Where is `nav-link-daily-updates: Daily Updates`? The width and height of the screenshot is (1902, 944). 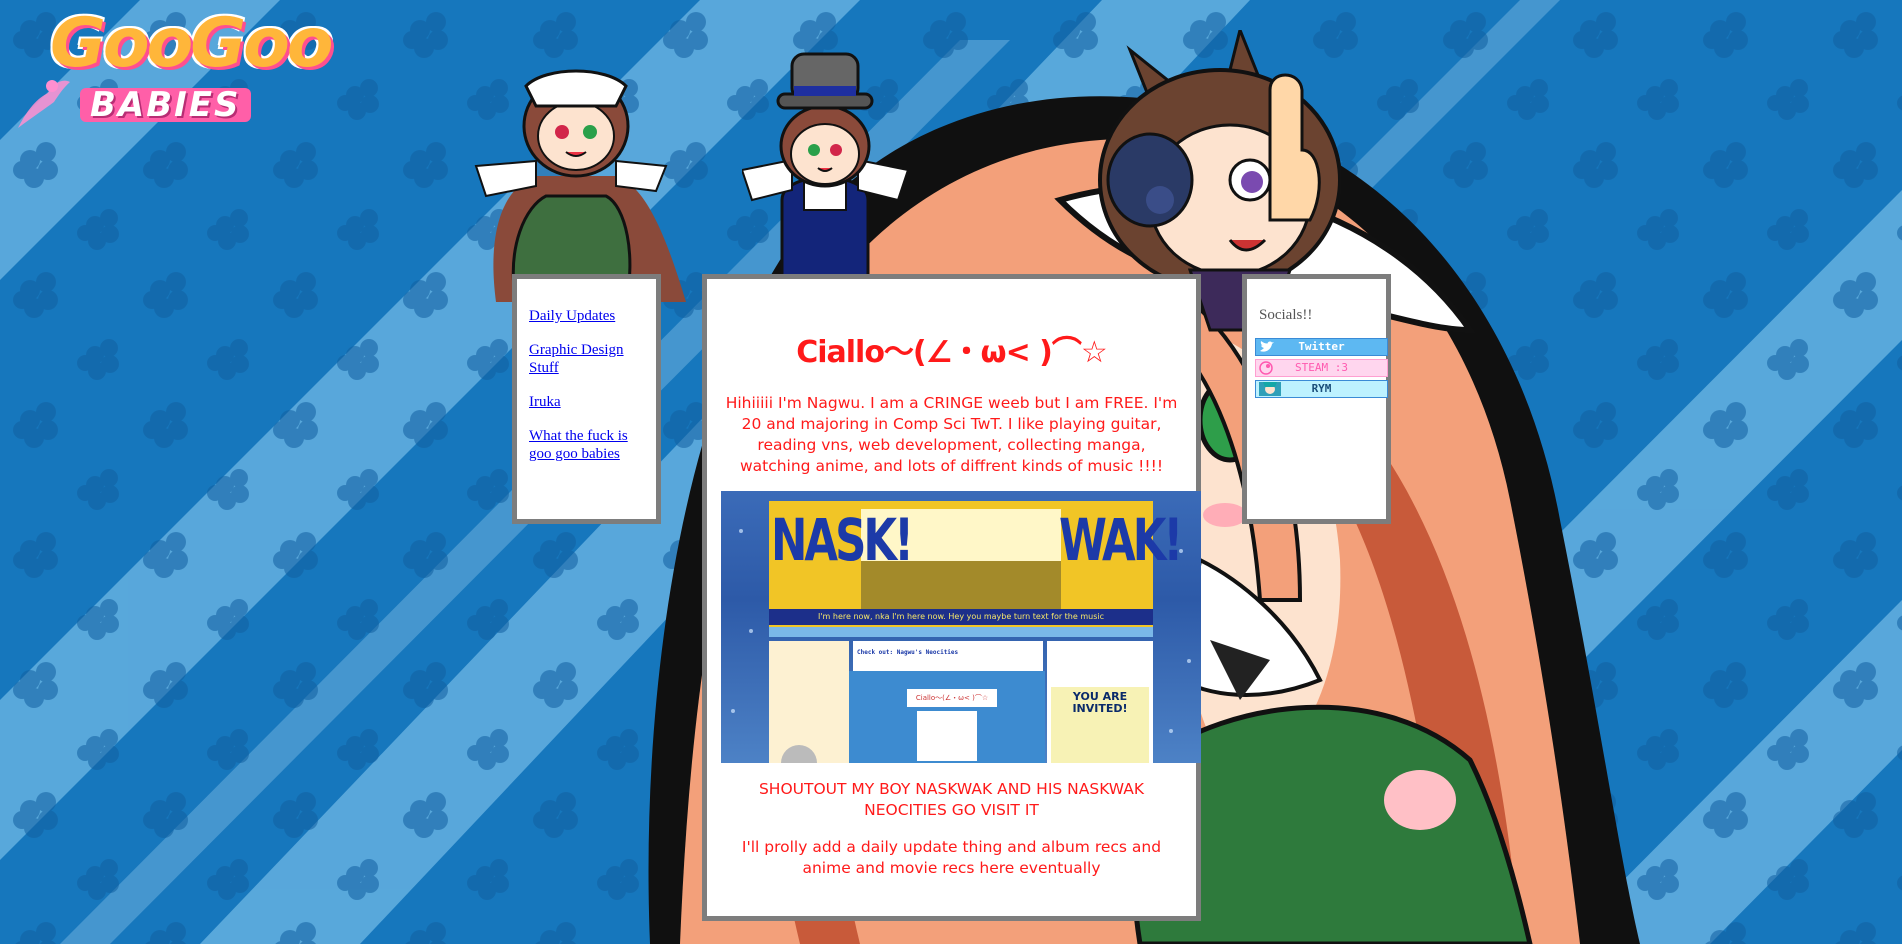
nav-link-daily-updates: Daily Updates is located at coordinates (586, 316).